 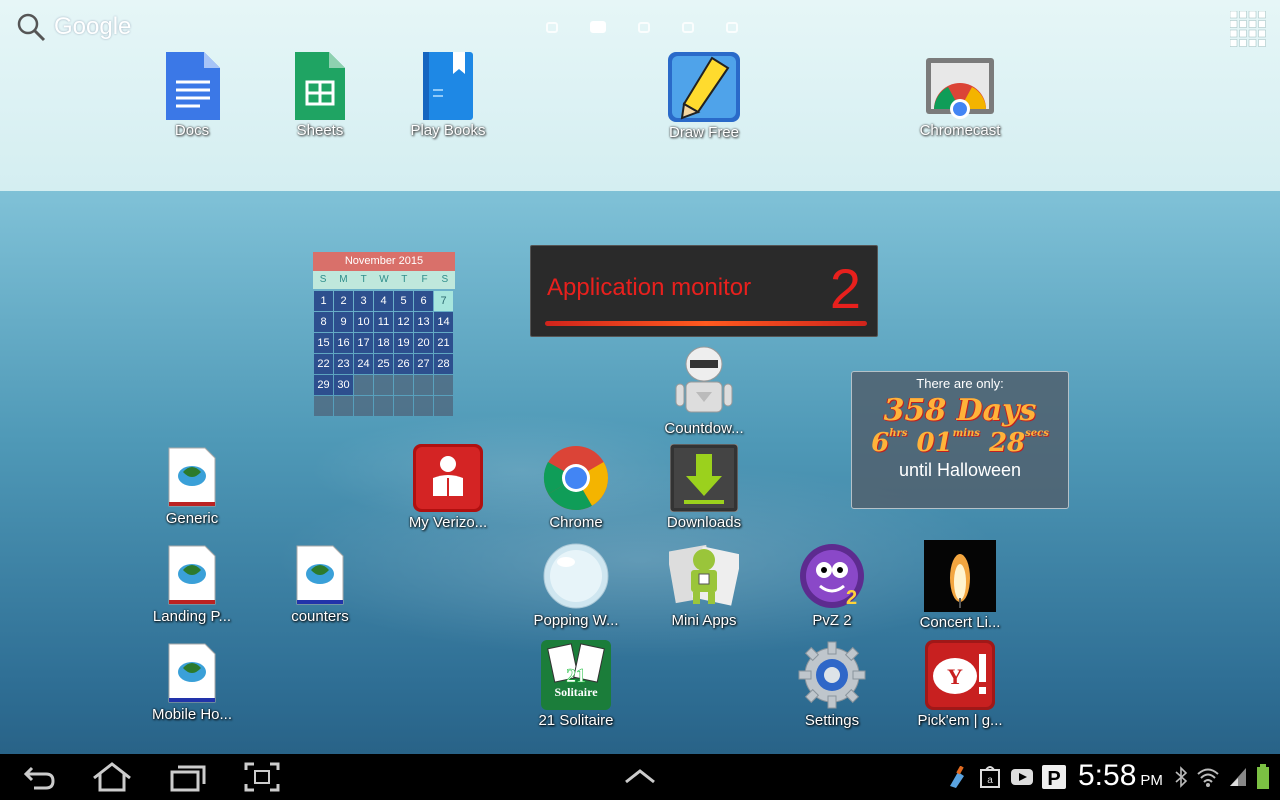 I want to click on verizon-person-icon, so click(x=448, y=478).